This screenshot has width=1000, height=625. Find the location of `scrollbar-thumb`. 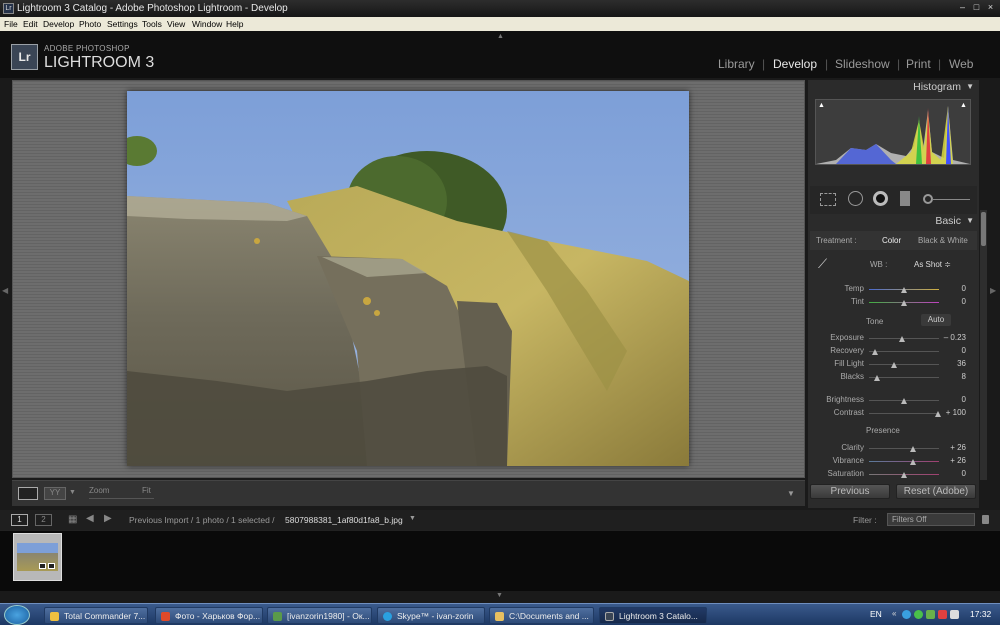

scrollbar-thumb is located at coordinates (983, 229).